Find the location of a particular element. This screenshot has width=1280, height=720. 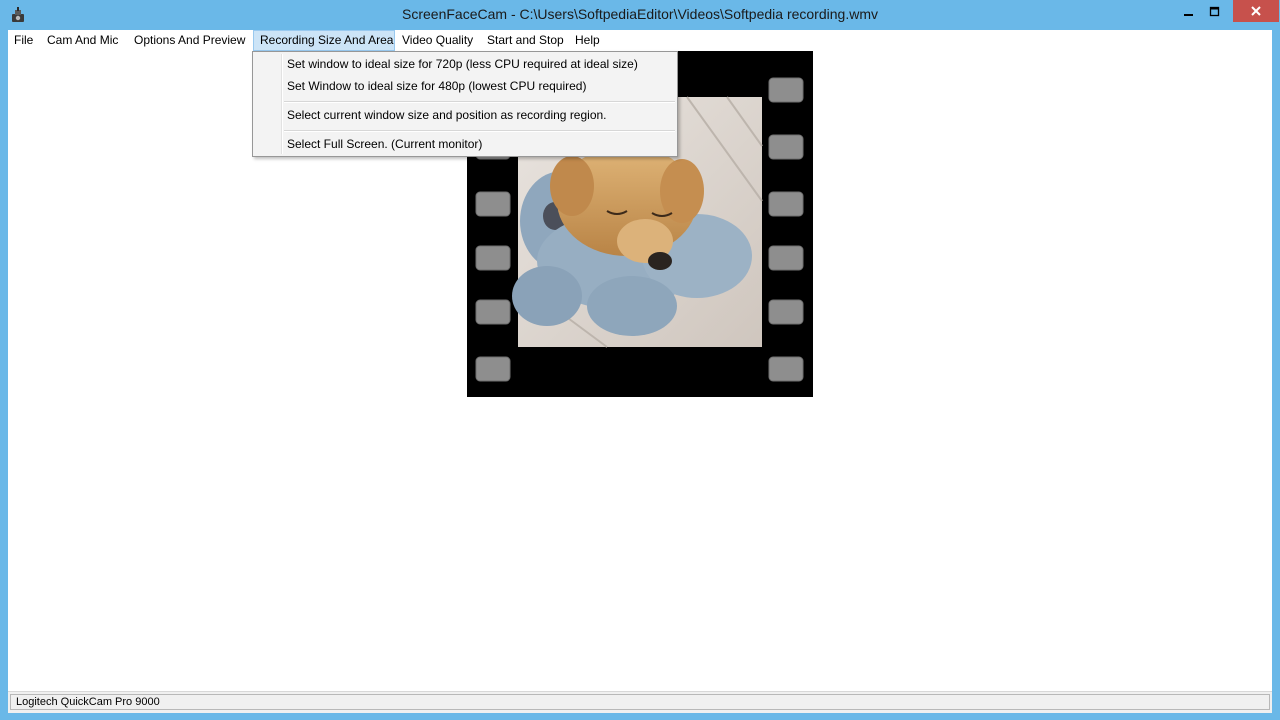

menu-cam-and-mic: Cam And Mic is located at coordinates (84, 40).